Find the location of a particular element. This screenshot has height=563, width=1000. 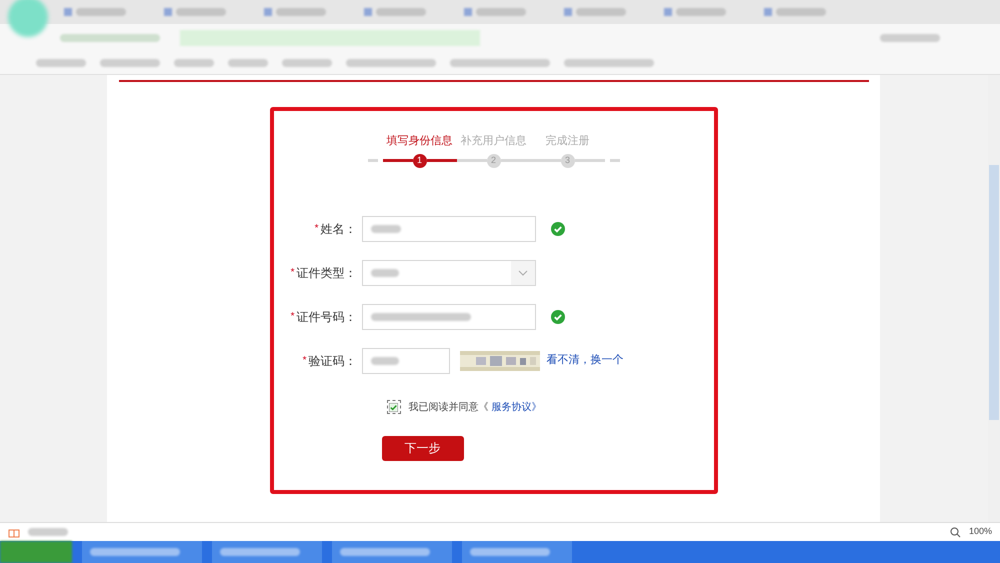

field-label: 姓名： is located at coordinates (338, 229).